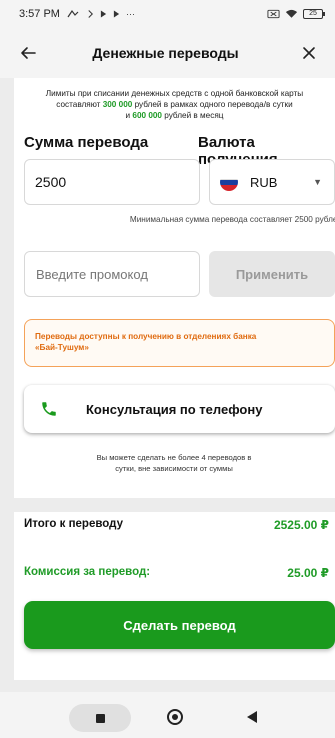 Image resolution: width=335 pixels, height=738 pixels. I want to click on amount-input: 2500, so click(112, 182).